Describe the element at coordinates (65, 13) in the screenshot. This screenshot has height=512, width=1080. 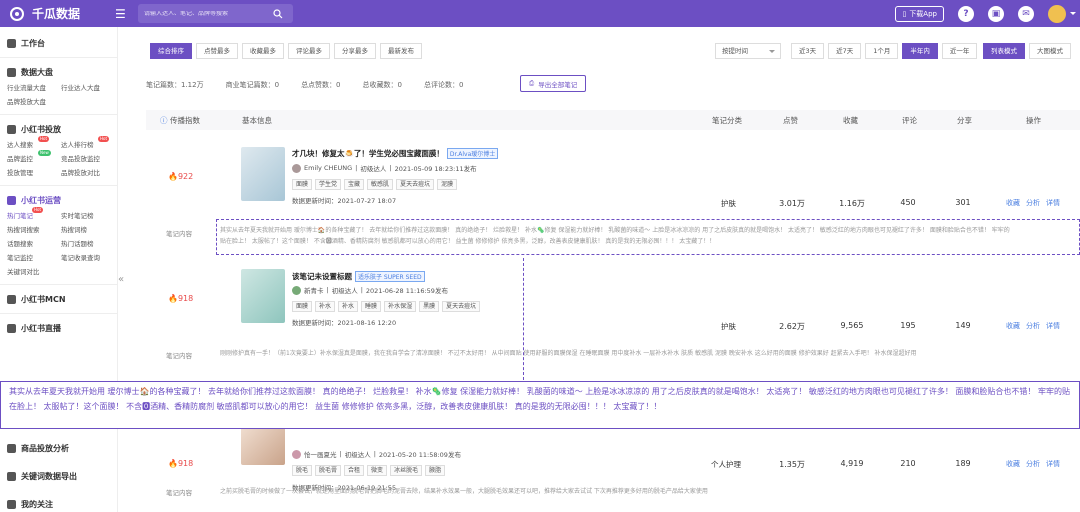
I see `app-logo: 千瓜数据` at that location.